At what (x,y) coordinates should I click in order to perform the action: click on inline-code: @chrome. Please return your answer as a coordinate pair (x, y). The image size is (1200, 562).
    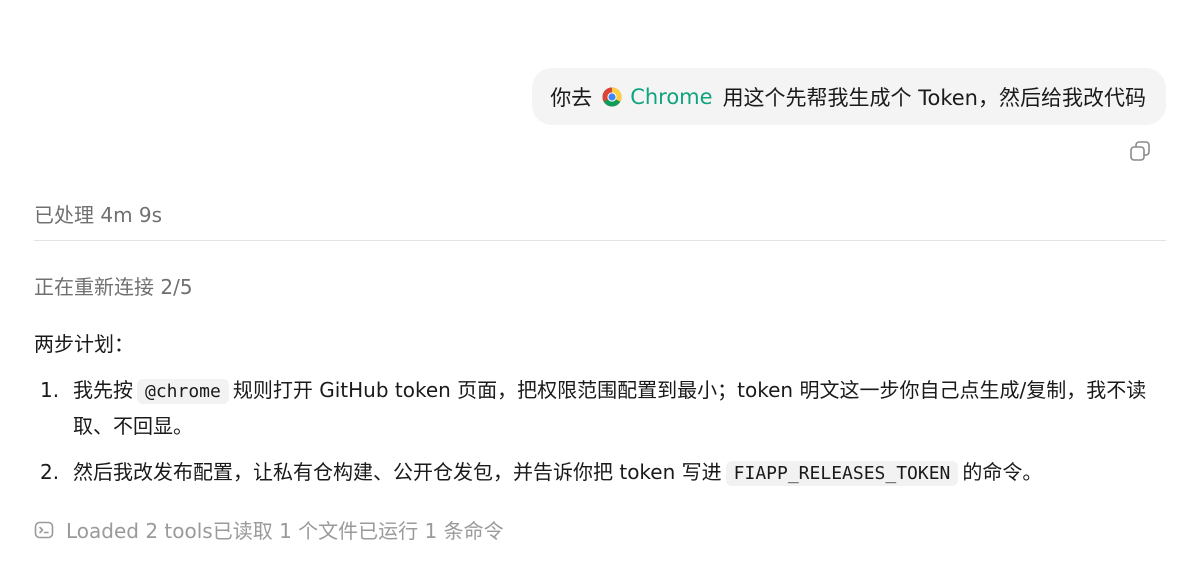
    Looking at the image, I should click on (183, 391).